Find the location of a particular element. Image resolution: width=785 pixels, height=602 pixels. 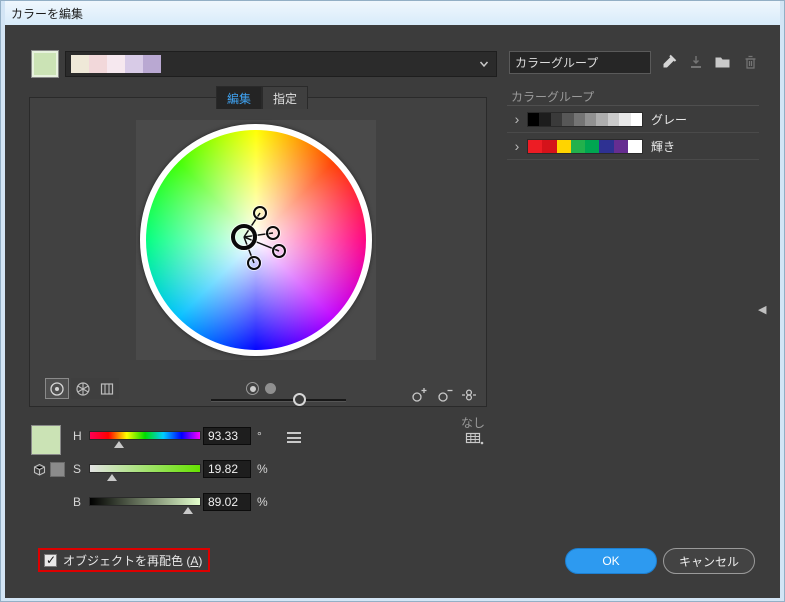

segmented-wheel-view-button is located at coordinates (83, 388).